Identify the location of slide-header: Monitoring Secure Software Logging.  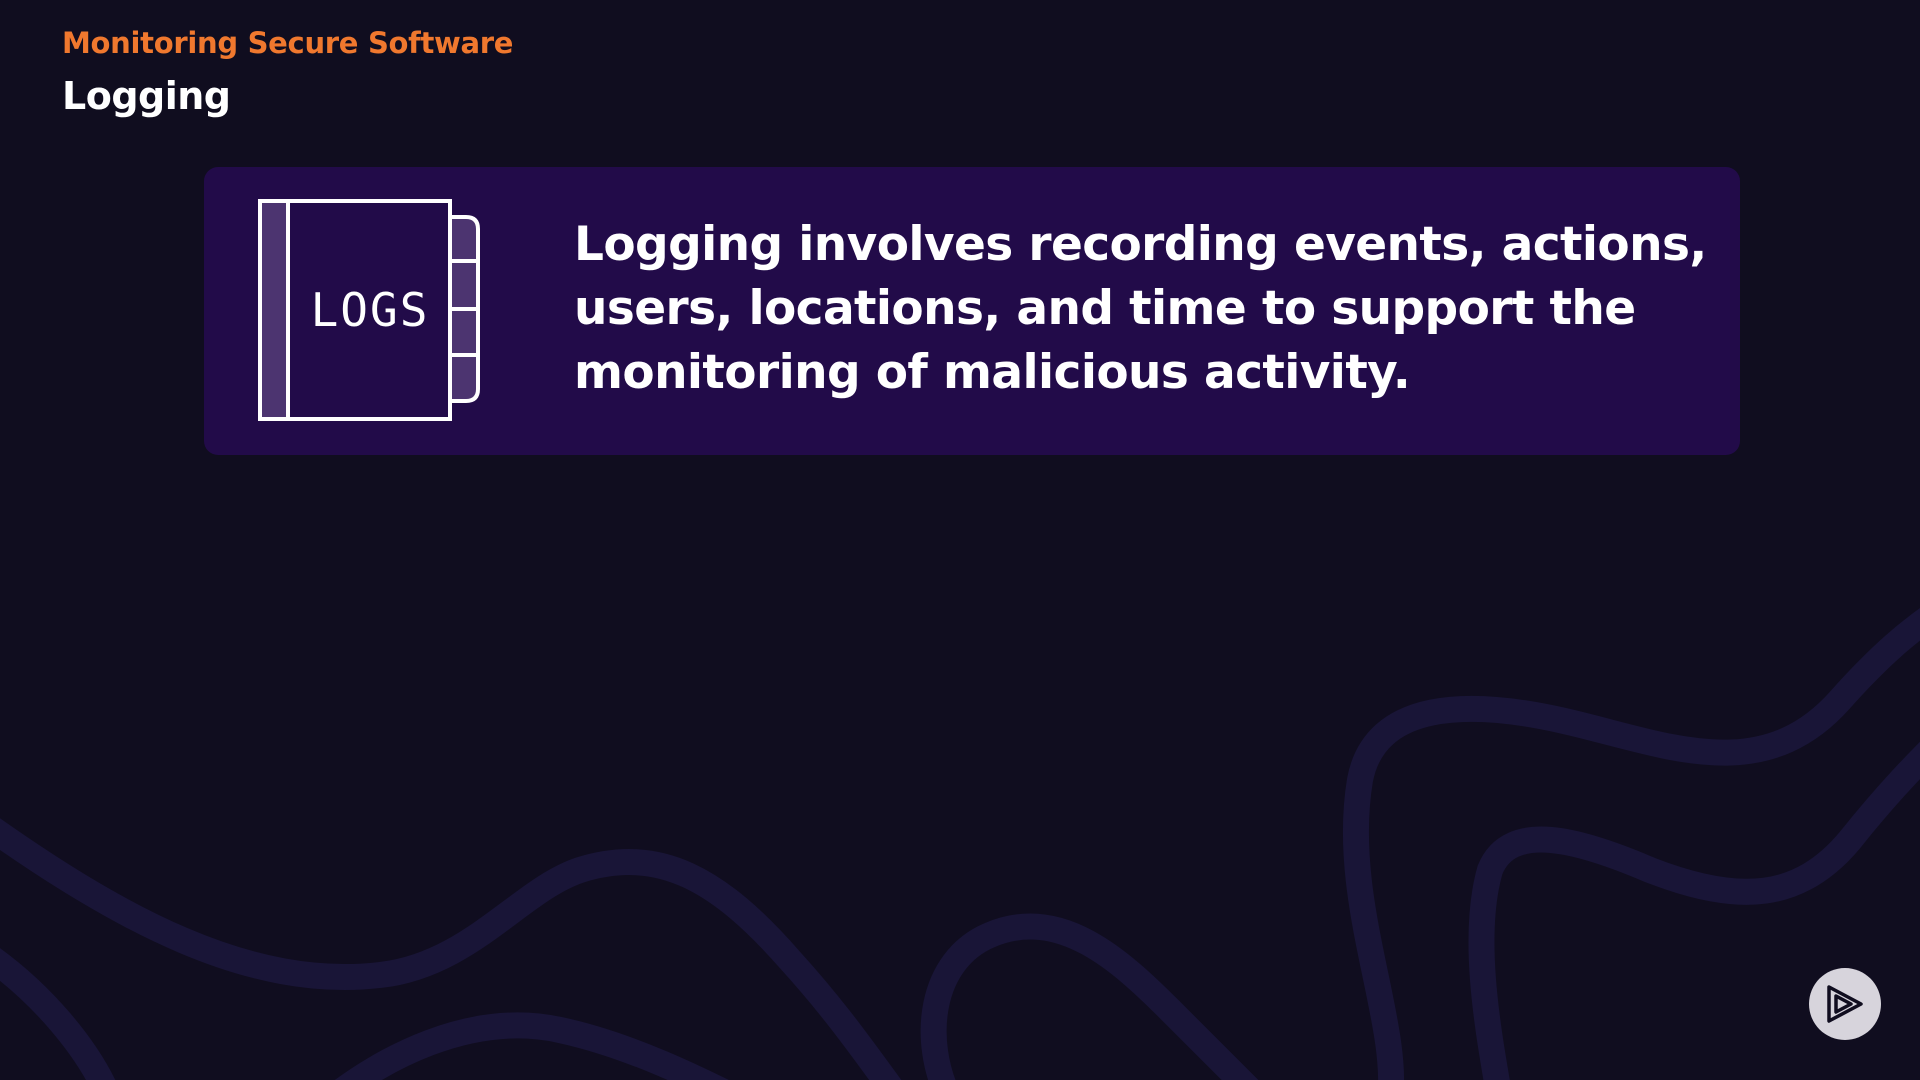
(287, 72).